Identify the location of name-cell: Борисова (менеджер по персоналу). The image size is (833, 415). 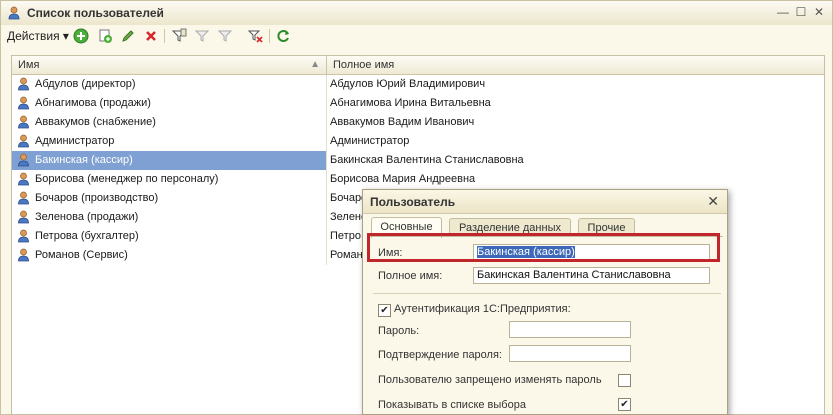
(169, 179).